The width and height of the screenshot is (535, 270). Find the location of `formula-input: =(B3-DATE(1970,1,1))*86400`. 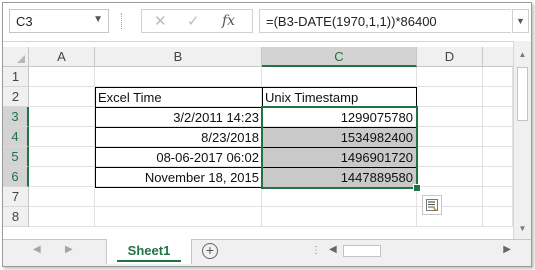

formula-input: =(B3-DATE(1970,1,1))*86400 is located at coordinates (385, 21).